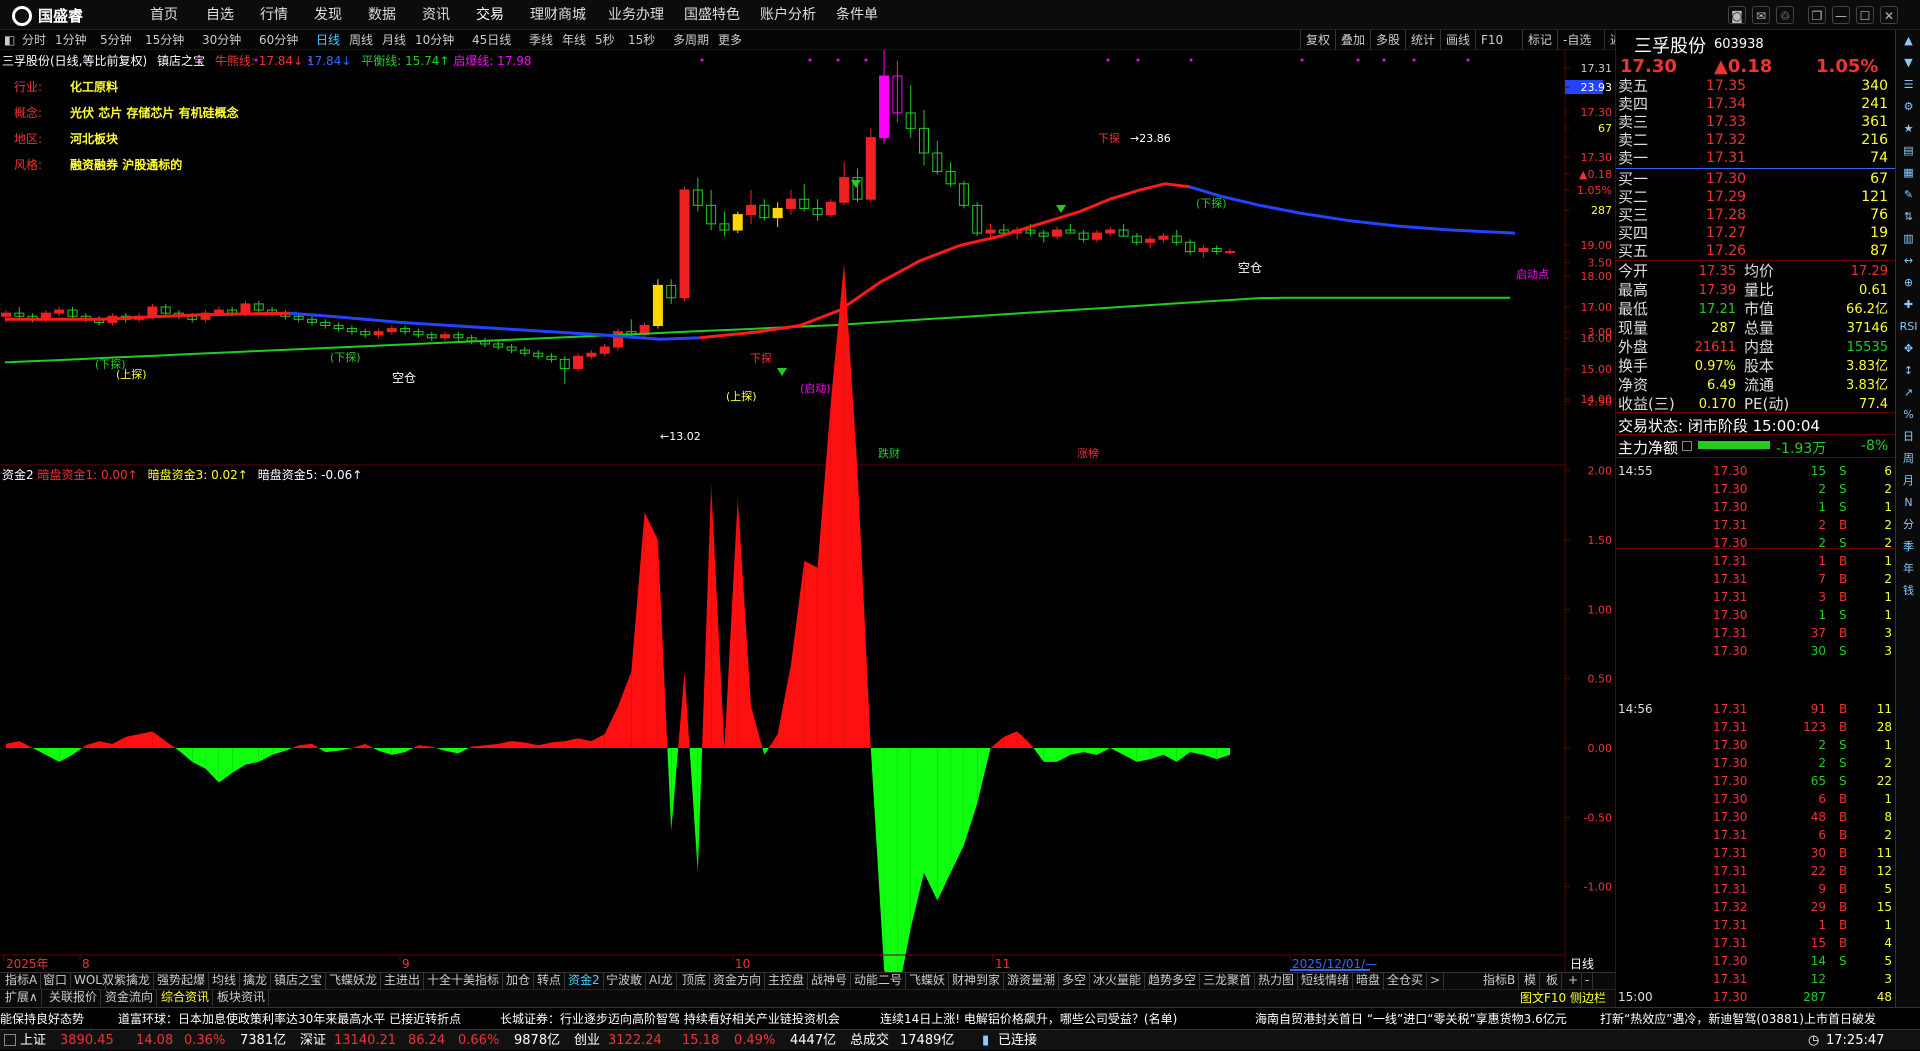 Image resolution: width=1920 pixels, height=1051 pixels. What do you see at coordinates (1436, 980) in the screenshot?
I see `indicator-scroll-icon: >` at bounding box center [1436, 980].